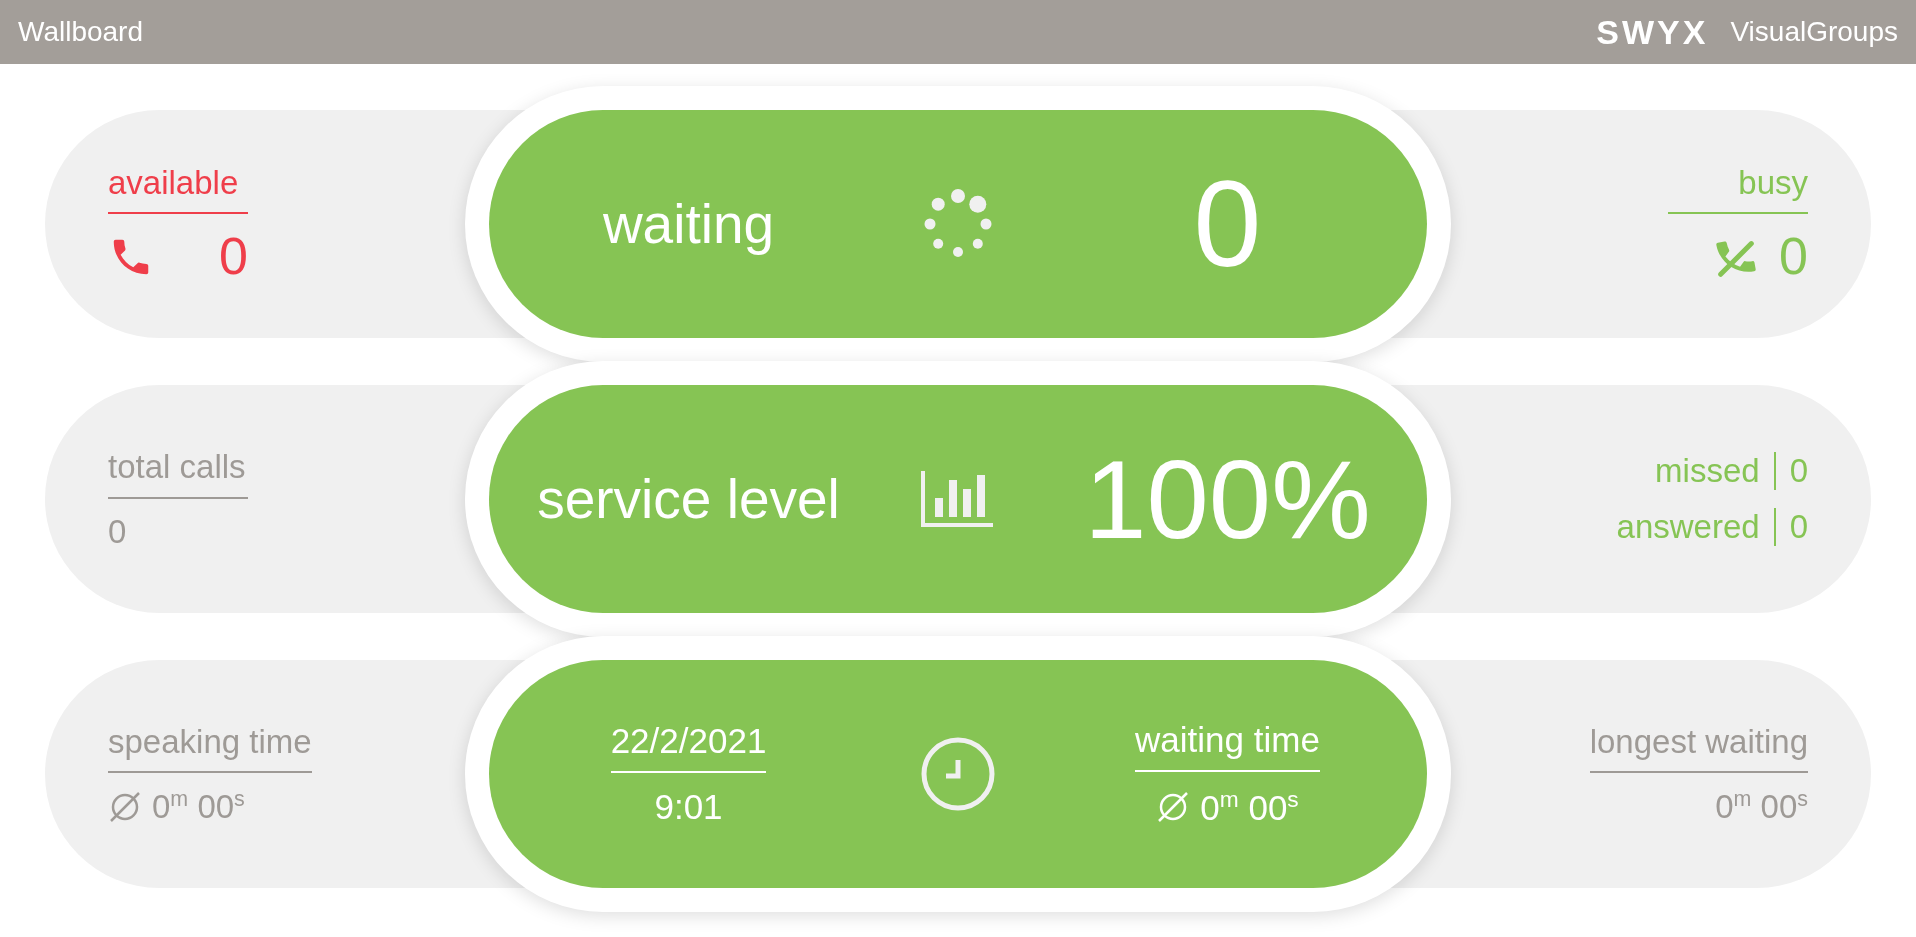 Image resolution: width=1916 pixels, height=937 pixels. I want to click on speaking-time-value: 0$^{m}$ 00$^{s}$, so click(198, 807).